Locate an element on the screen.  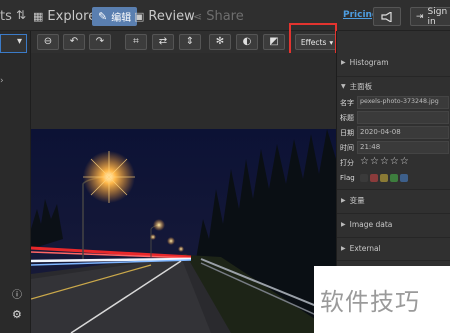
pencil-icon: ✎ is located at coordinates (103, 16).